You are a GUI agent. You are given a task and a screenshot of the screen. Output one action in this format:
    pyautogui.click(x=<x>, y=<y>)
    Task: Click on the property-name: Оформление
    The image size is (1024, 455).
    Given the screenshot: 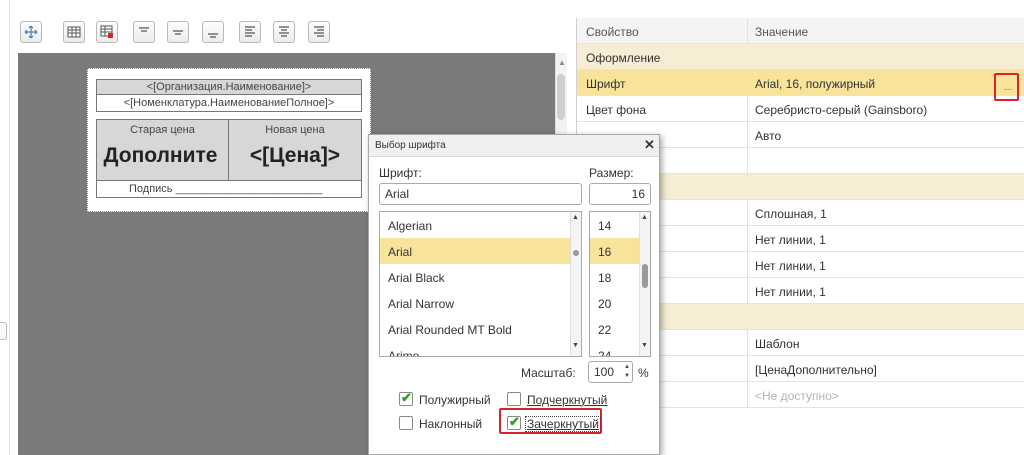 What is the action you would take?
    pyautogui.click(x=623, y=58)
    